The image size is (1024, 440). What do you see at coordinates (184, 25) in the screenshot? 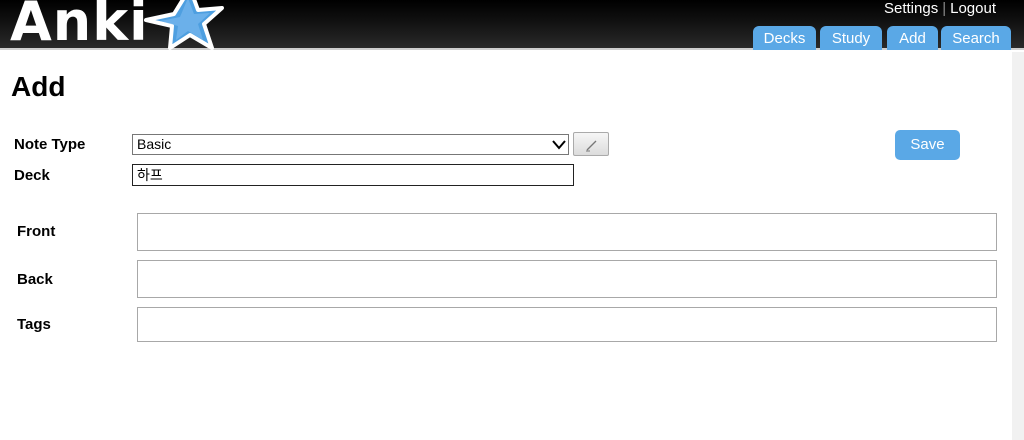
I see `star-logo-icon` at bounding box center [184, 25].